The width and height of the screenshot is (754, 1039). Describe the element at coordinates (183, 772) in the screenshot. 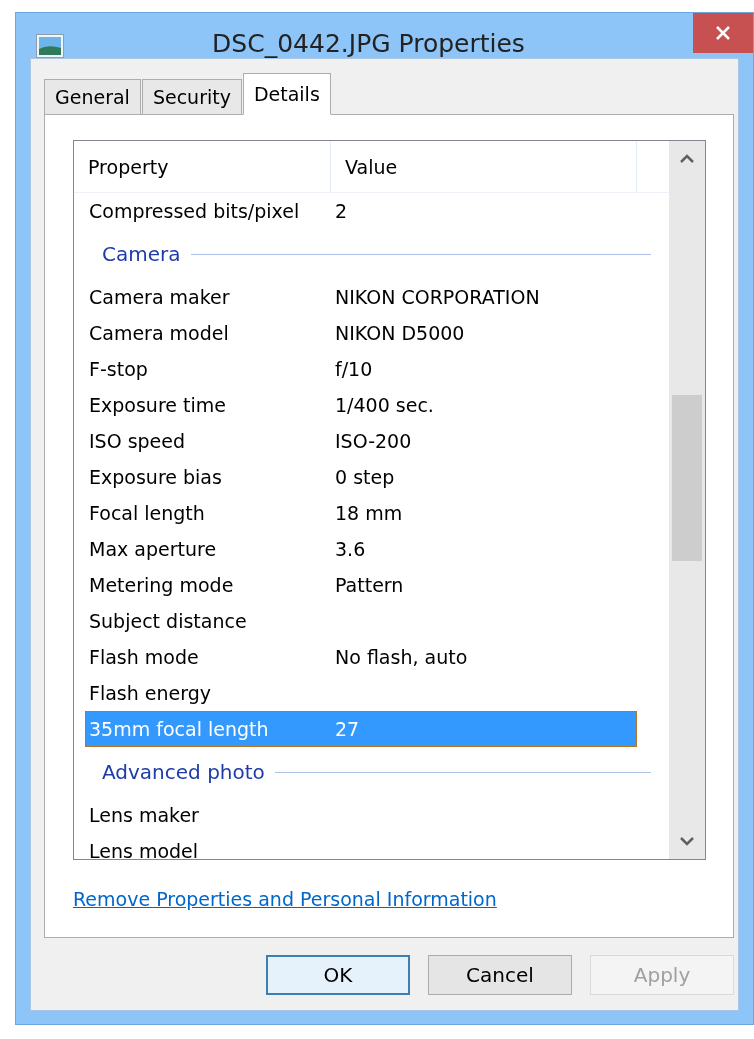

I see `group-header: Advanced photo` at that location.